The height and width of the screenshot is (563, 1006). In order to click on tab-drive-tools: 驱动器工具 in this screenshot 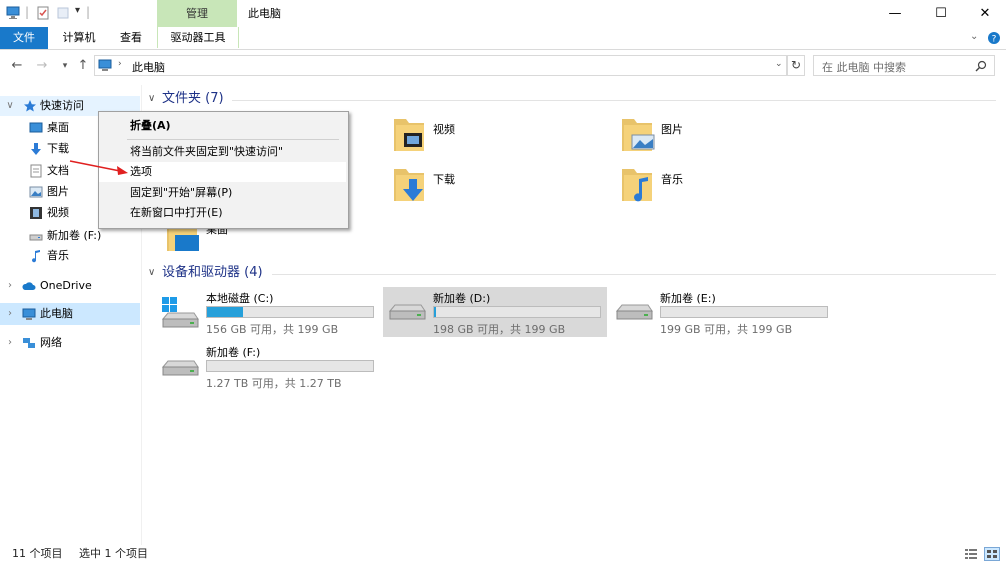, I will do `click(198, 37)`.